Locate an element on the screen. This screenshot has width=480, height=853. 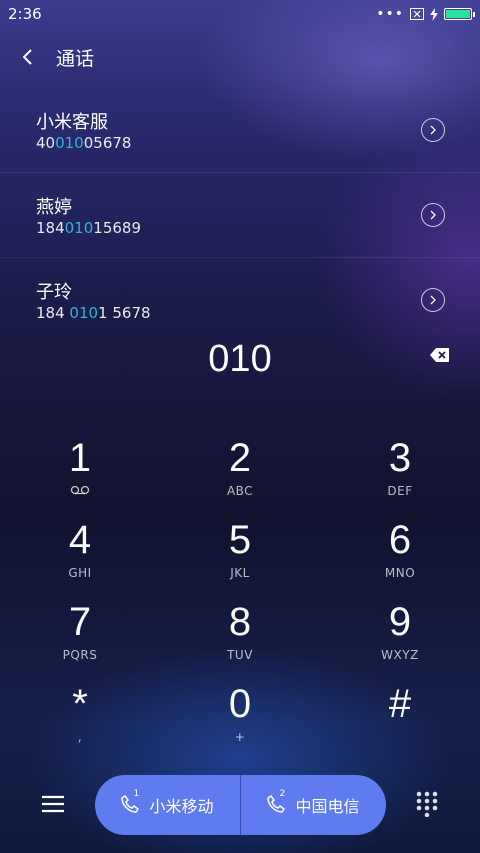
key-digit: 2 is located at coordinates (240, 458).